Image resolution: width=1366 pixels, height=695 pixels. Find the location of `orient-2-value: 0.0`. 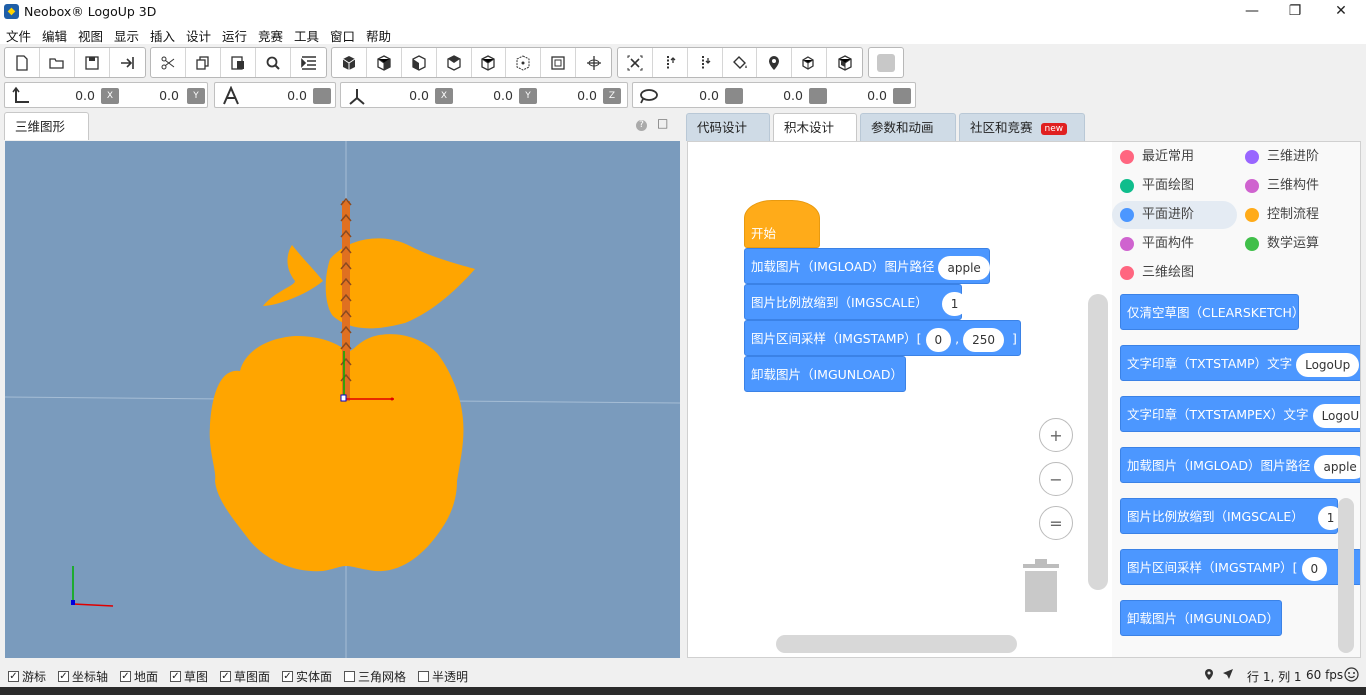

orient-2-value: 0.0 is located at coordinates (773, 95).